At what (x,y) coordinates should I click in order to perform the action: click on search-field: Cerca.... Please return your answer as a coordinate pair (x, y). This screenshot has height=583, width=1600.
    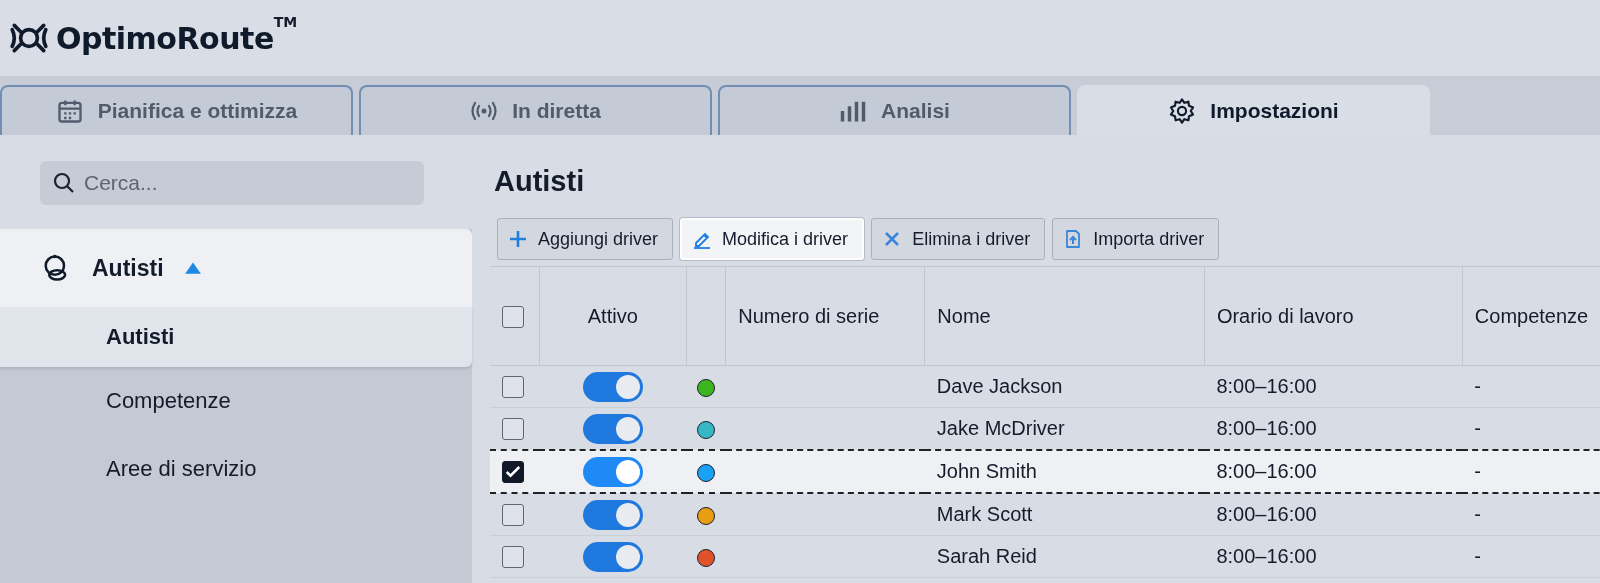
    Looking at the image, I should click on (232, 183).